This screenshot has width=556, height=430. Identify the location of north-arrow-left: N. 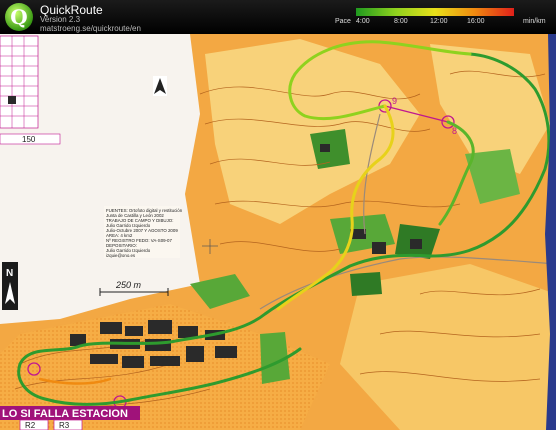
(10, 286).